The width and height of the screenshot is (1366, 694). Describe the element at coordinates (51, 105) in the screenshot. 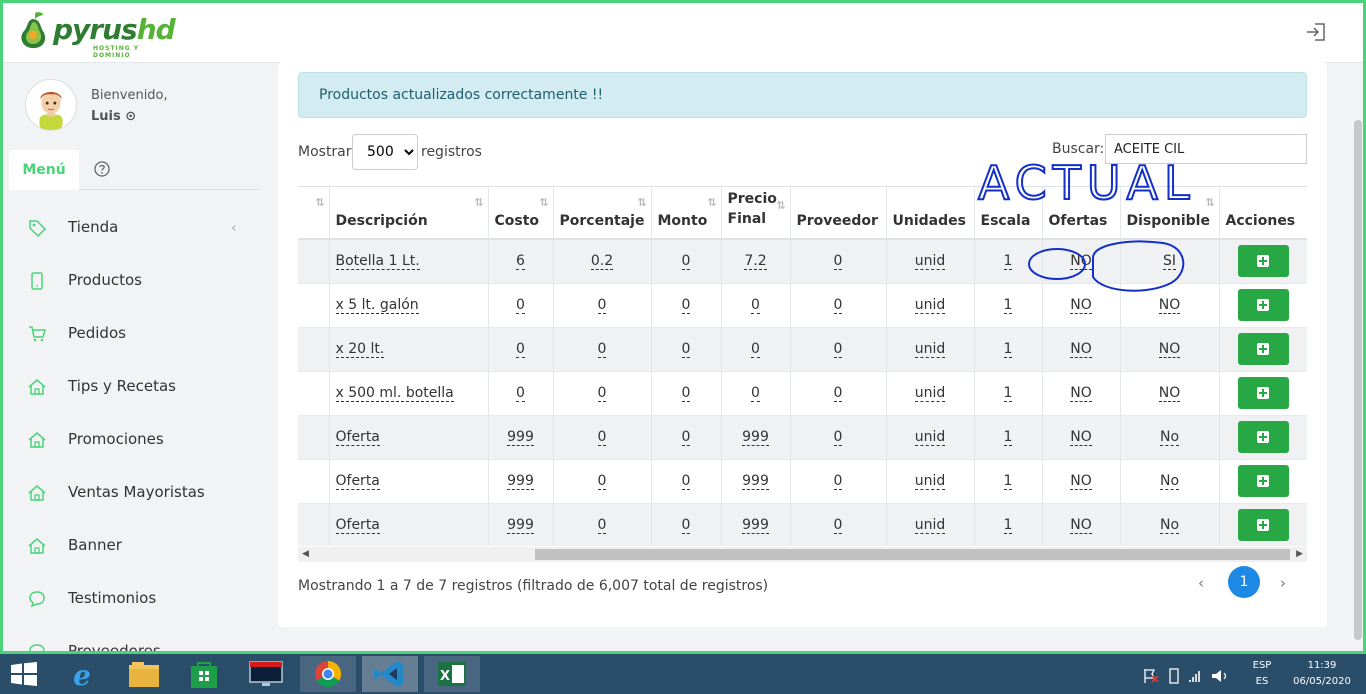

I see `avatar` at that location.